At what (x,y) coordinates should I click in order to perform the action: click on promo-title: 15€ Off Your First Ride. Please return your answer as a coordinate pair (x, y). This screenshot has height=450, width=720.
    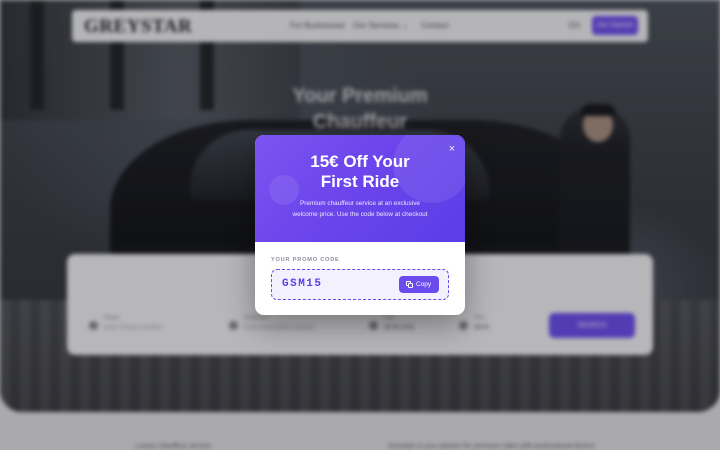
    Looking at the image, I should click on (360, 172).